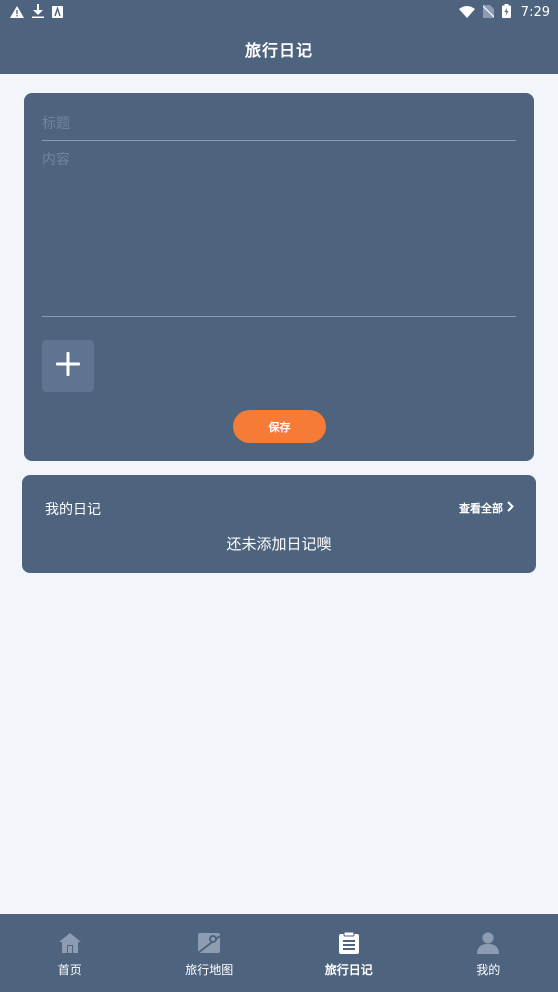 This screenshot has width=558, height=992. I want to click on status-time: 7:29, so click(535, 12).